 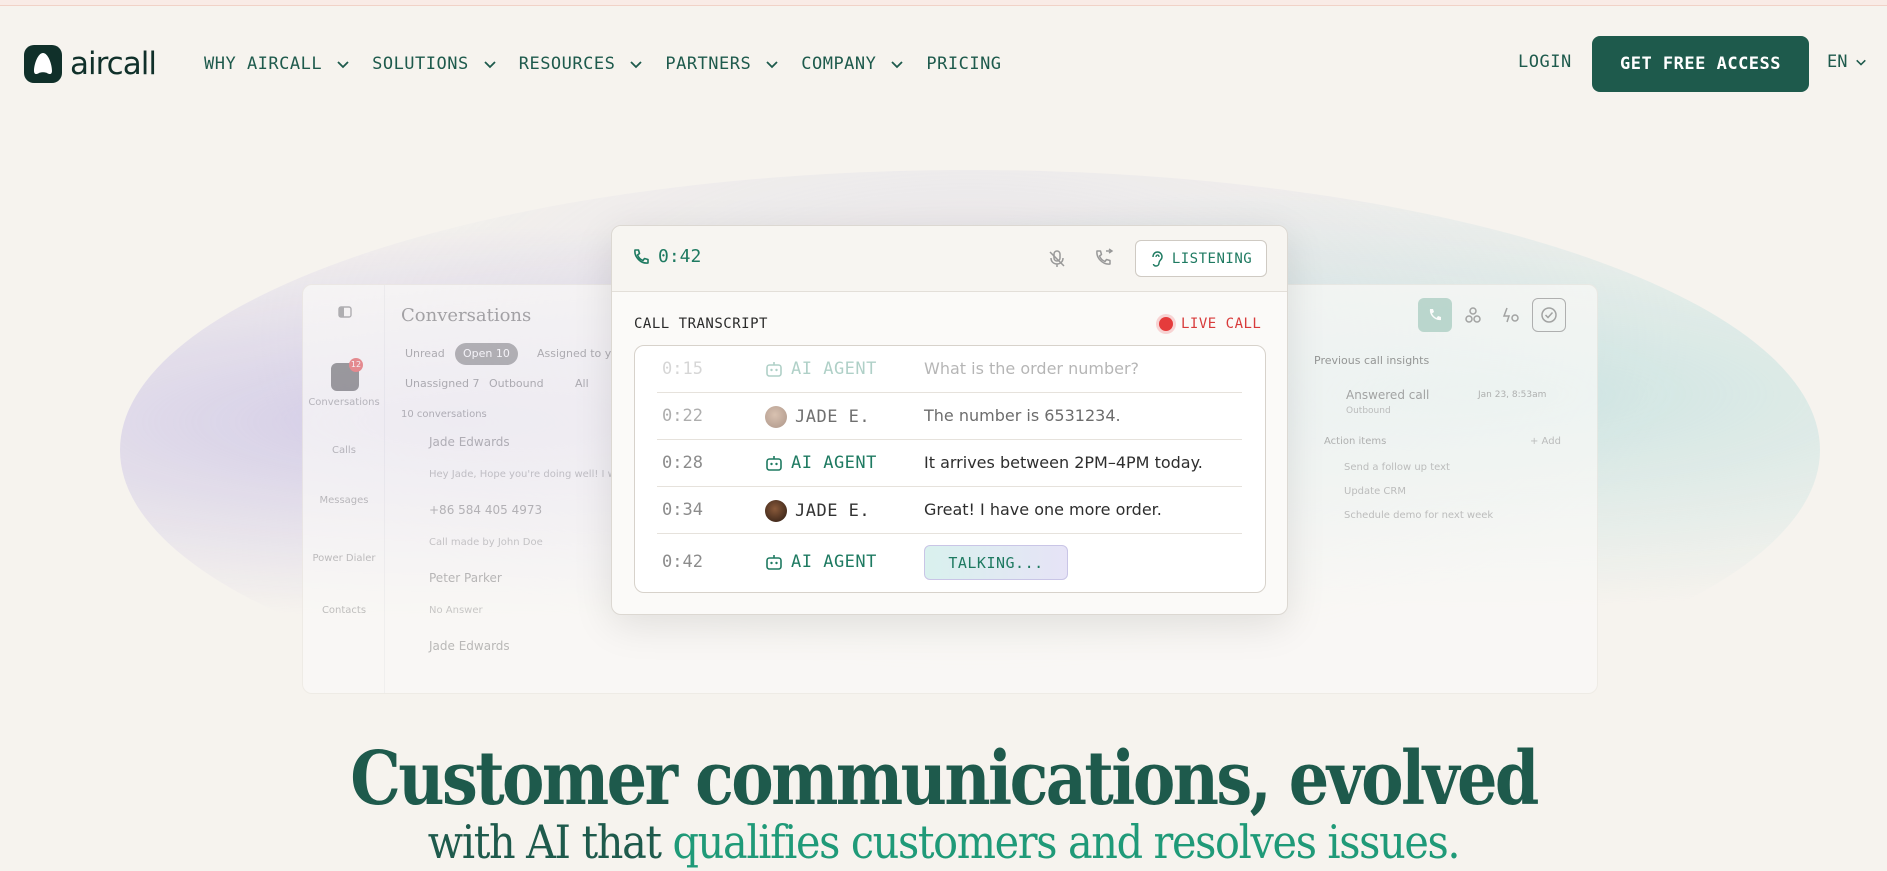 I want to click on transfer-call-icon, so click(x=1104, y=259).